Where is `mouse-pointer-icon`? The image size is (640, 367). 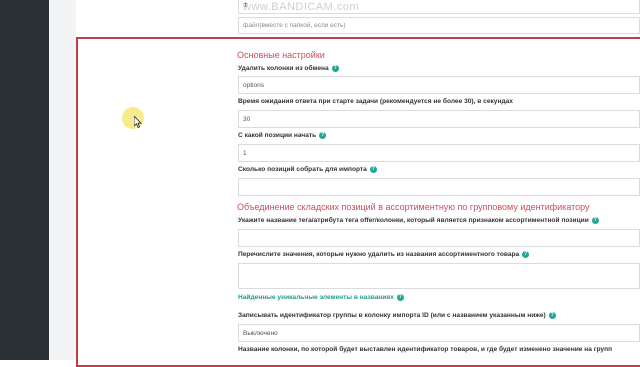
mouse-pointer-icon is located at coordinates (138, 122).